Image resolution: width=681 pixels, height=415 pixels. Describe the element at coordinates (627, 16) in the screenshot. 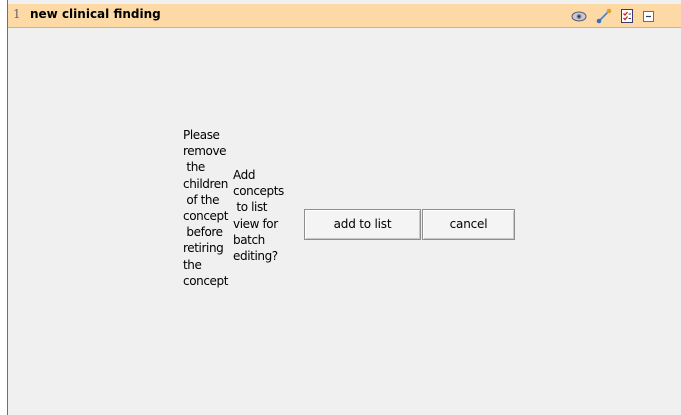

I see `checklist-icon` at that location.